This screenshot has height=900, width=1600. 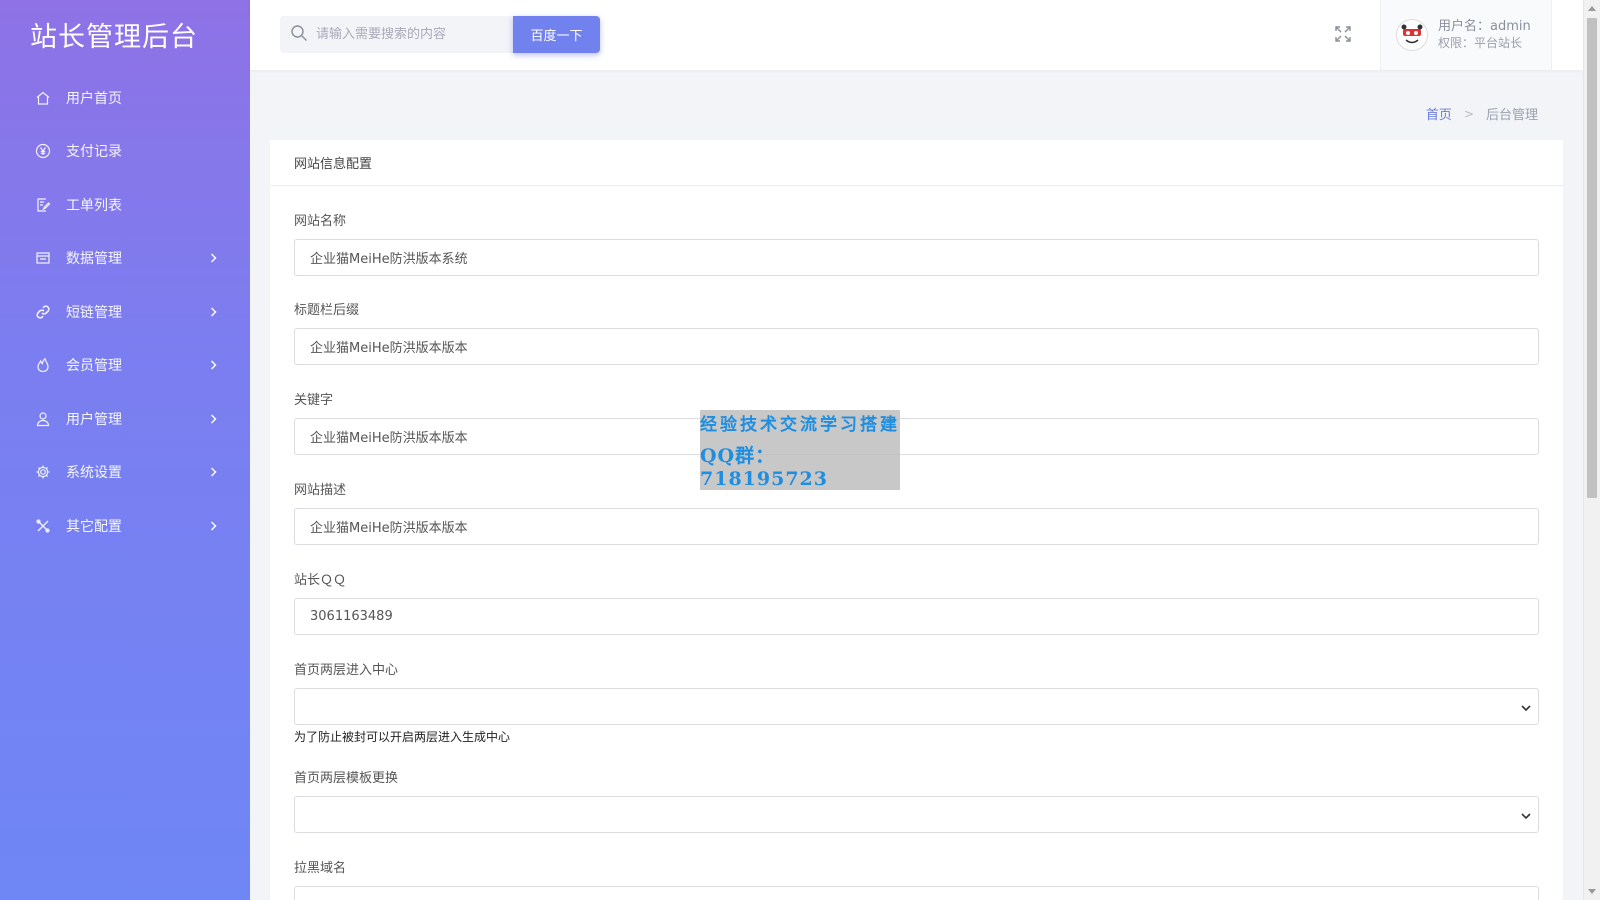 I want to click on sidebar-item-member-management: 会员管理, so click(x=125, y=366).